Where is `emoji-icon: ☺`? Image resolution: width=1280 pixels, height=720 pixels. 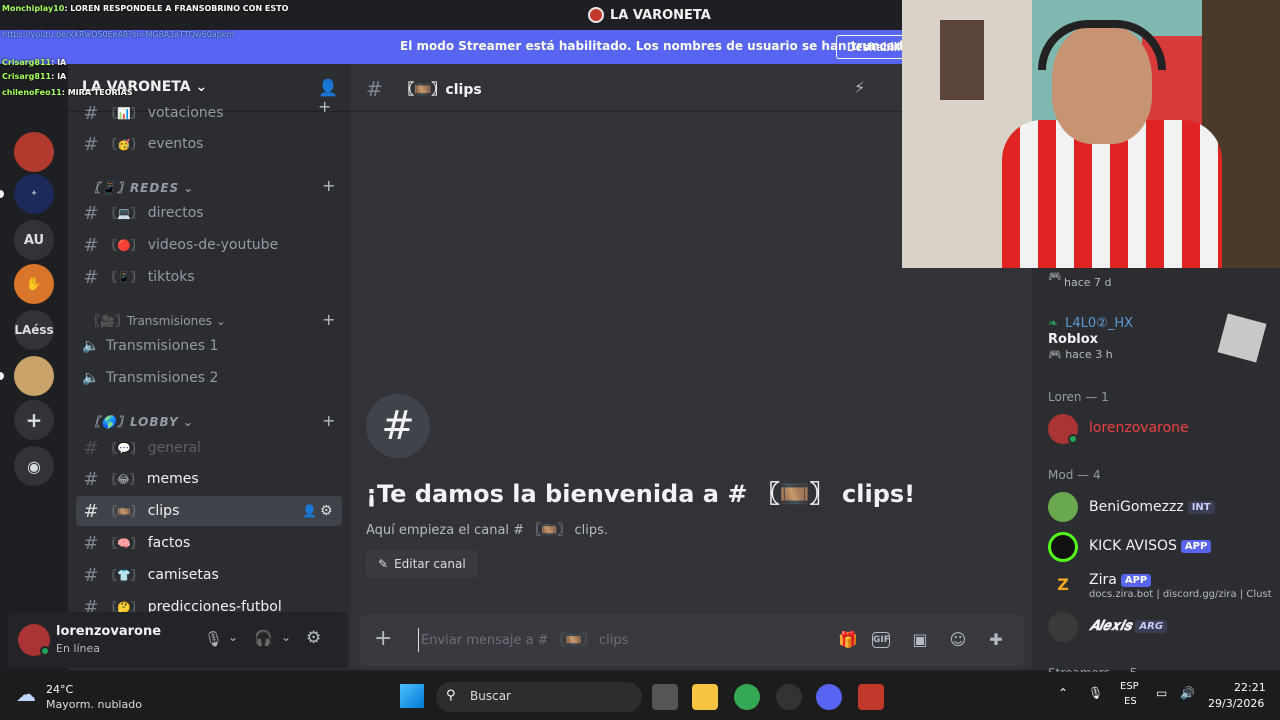
emoji-icon: ☺ is located at coordinates (958, 640).